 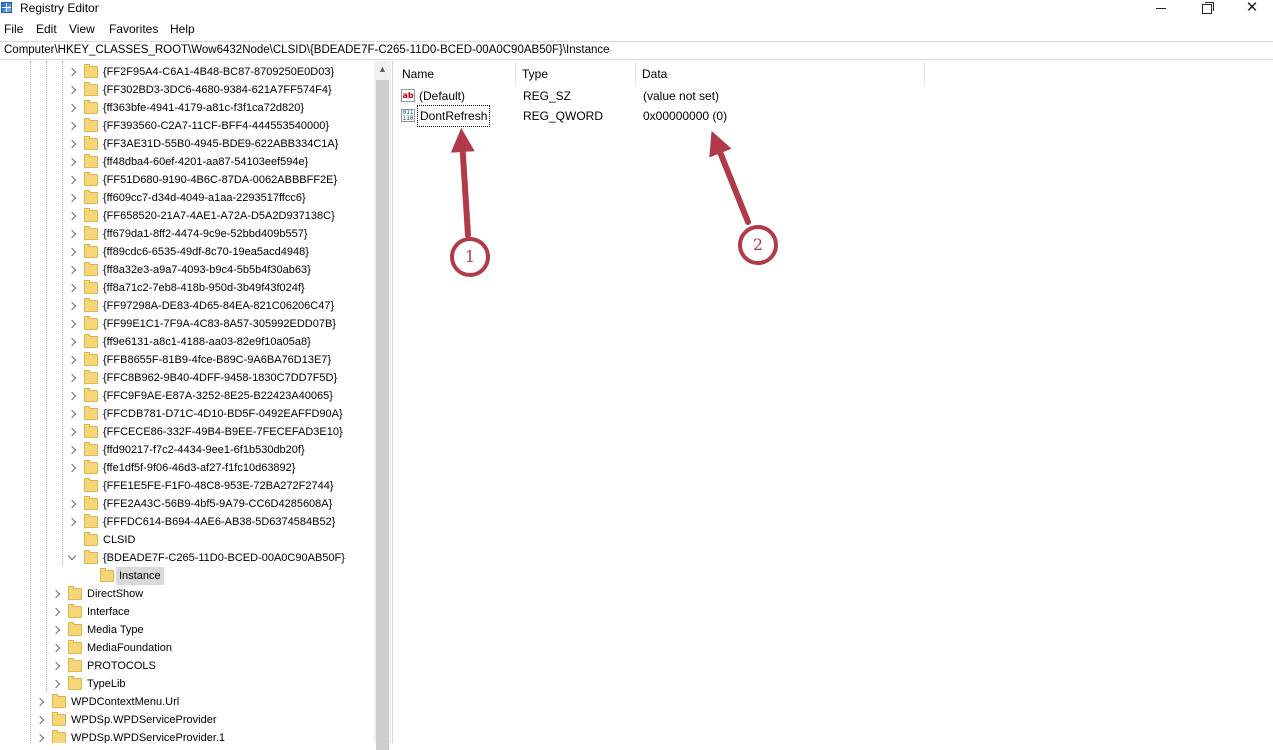 I want to click on tree-item-wow6432node-child: DirectShow, so click(x=186, y=594).